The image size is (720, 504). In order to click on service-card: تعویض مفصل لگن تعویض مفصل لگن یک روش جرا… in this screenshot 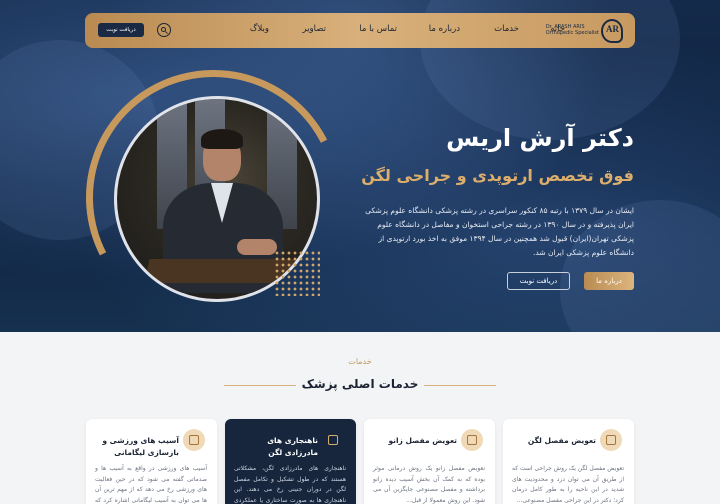, I will do `click(568, 461)`.